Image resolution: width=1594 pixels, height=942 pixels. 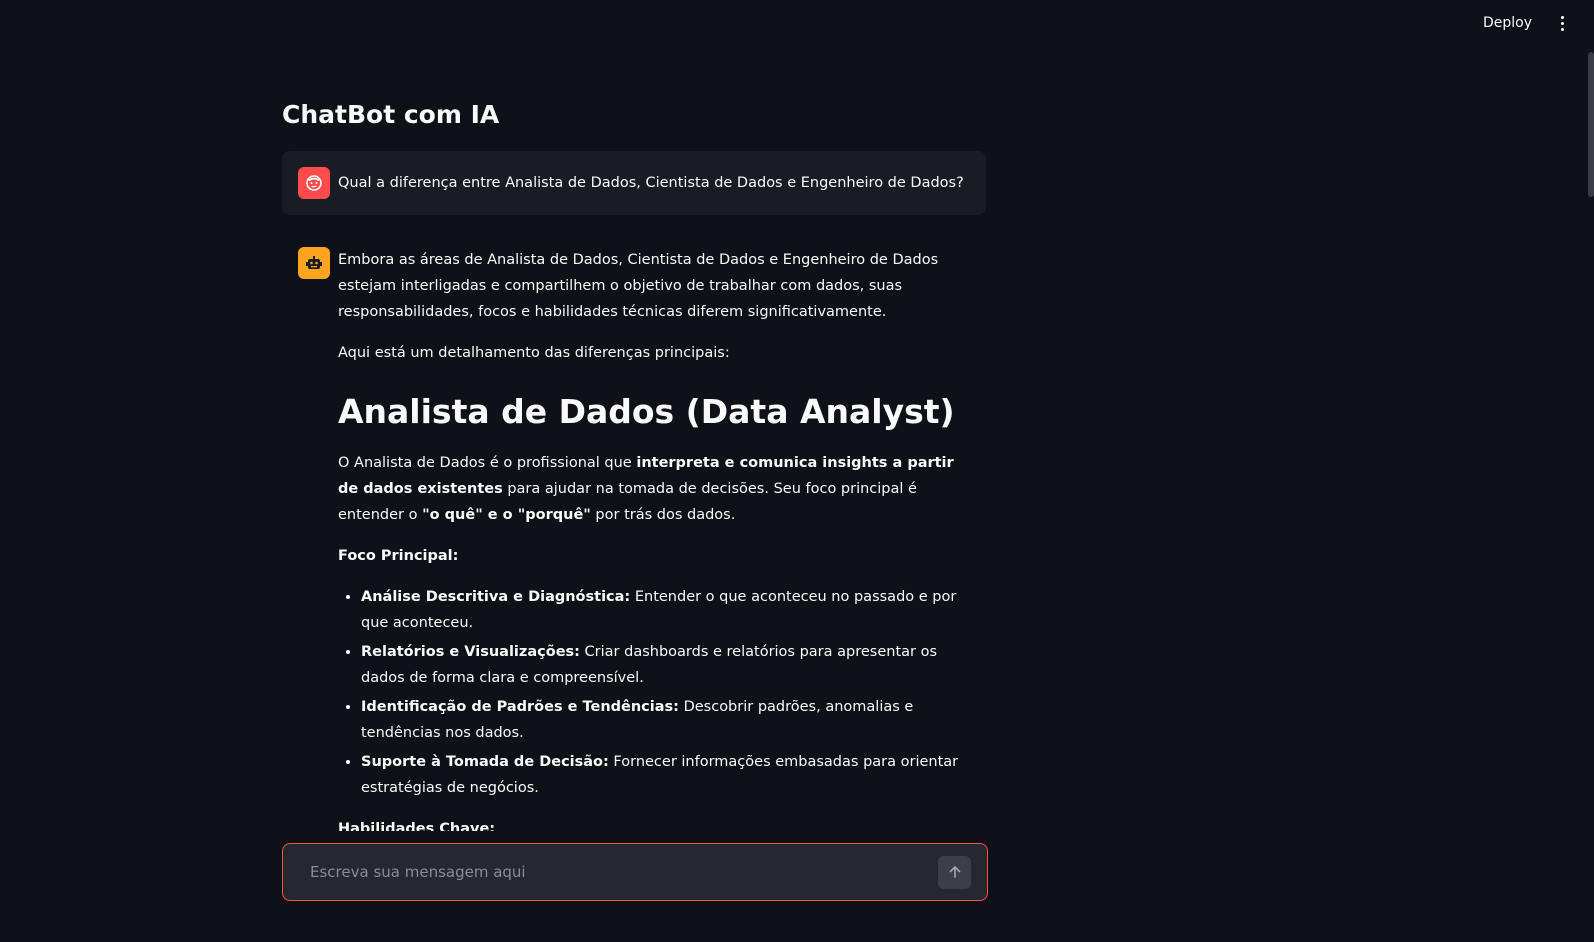 What do you see at coordinates (623, 872) in the screenshot?
I see `chat-input` at bounding box center [623, 872].